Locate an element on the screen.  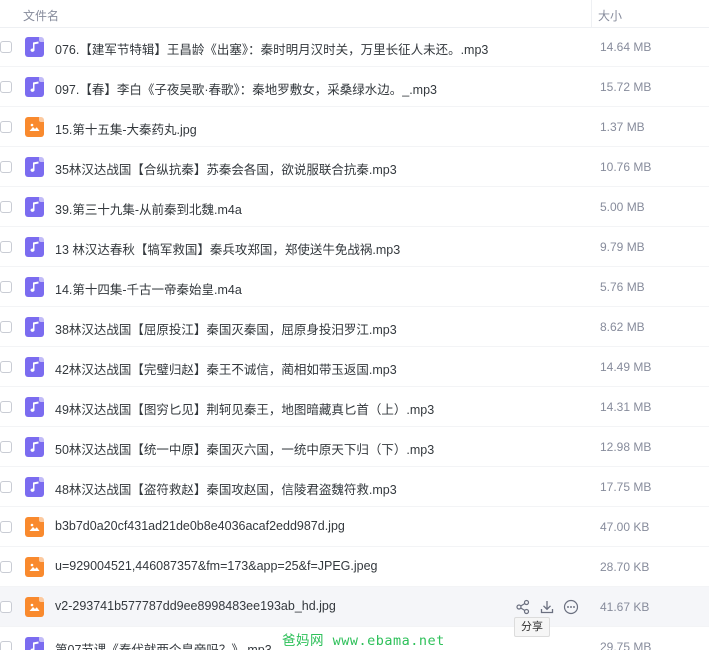
column-header-size: 大小 is located at coordinates (610, 15).